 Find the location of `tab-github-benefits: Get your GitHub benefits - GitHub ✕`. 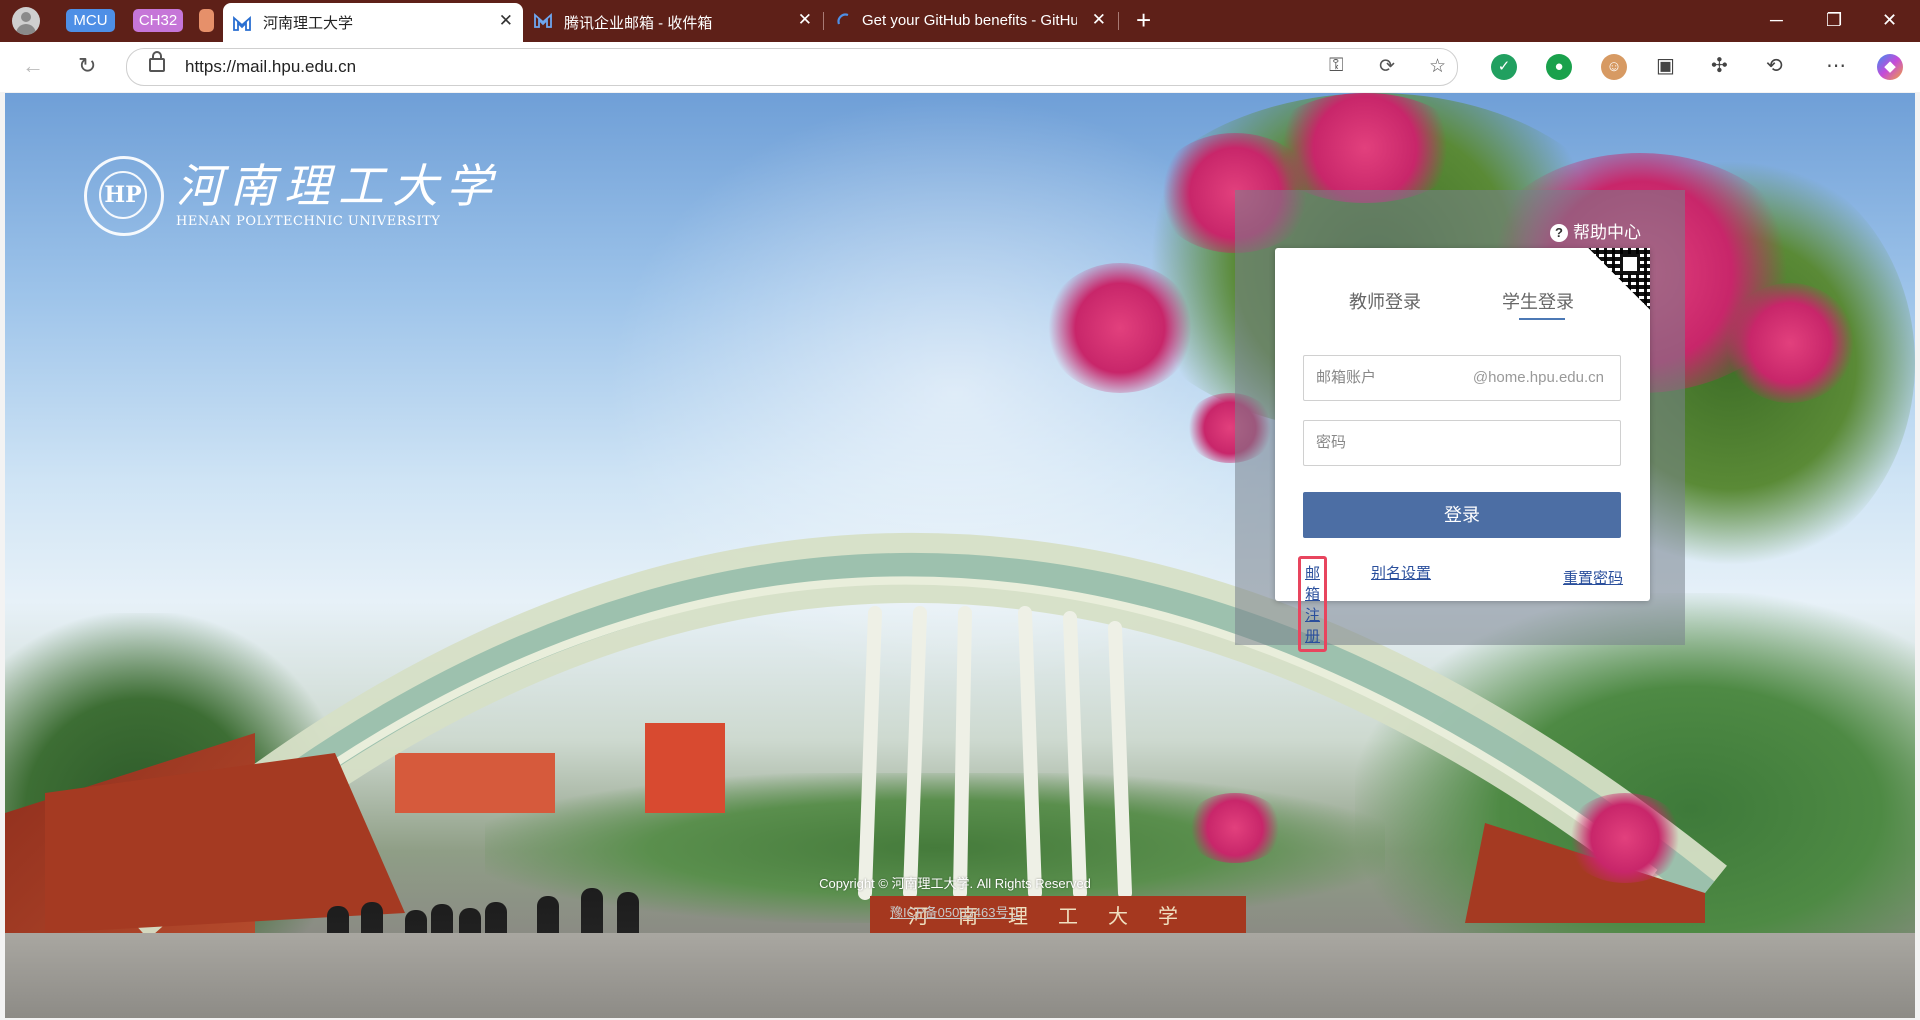

tab-github-benefits: Get your GitHub benefits - GitHub ✕ is located at coordinates (971, 21).